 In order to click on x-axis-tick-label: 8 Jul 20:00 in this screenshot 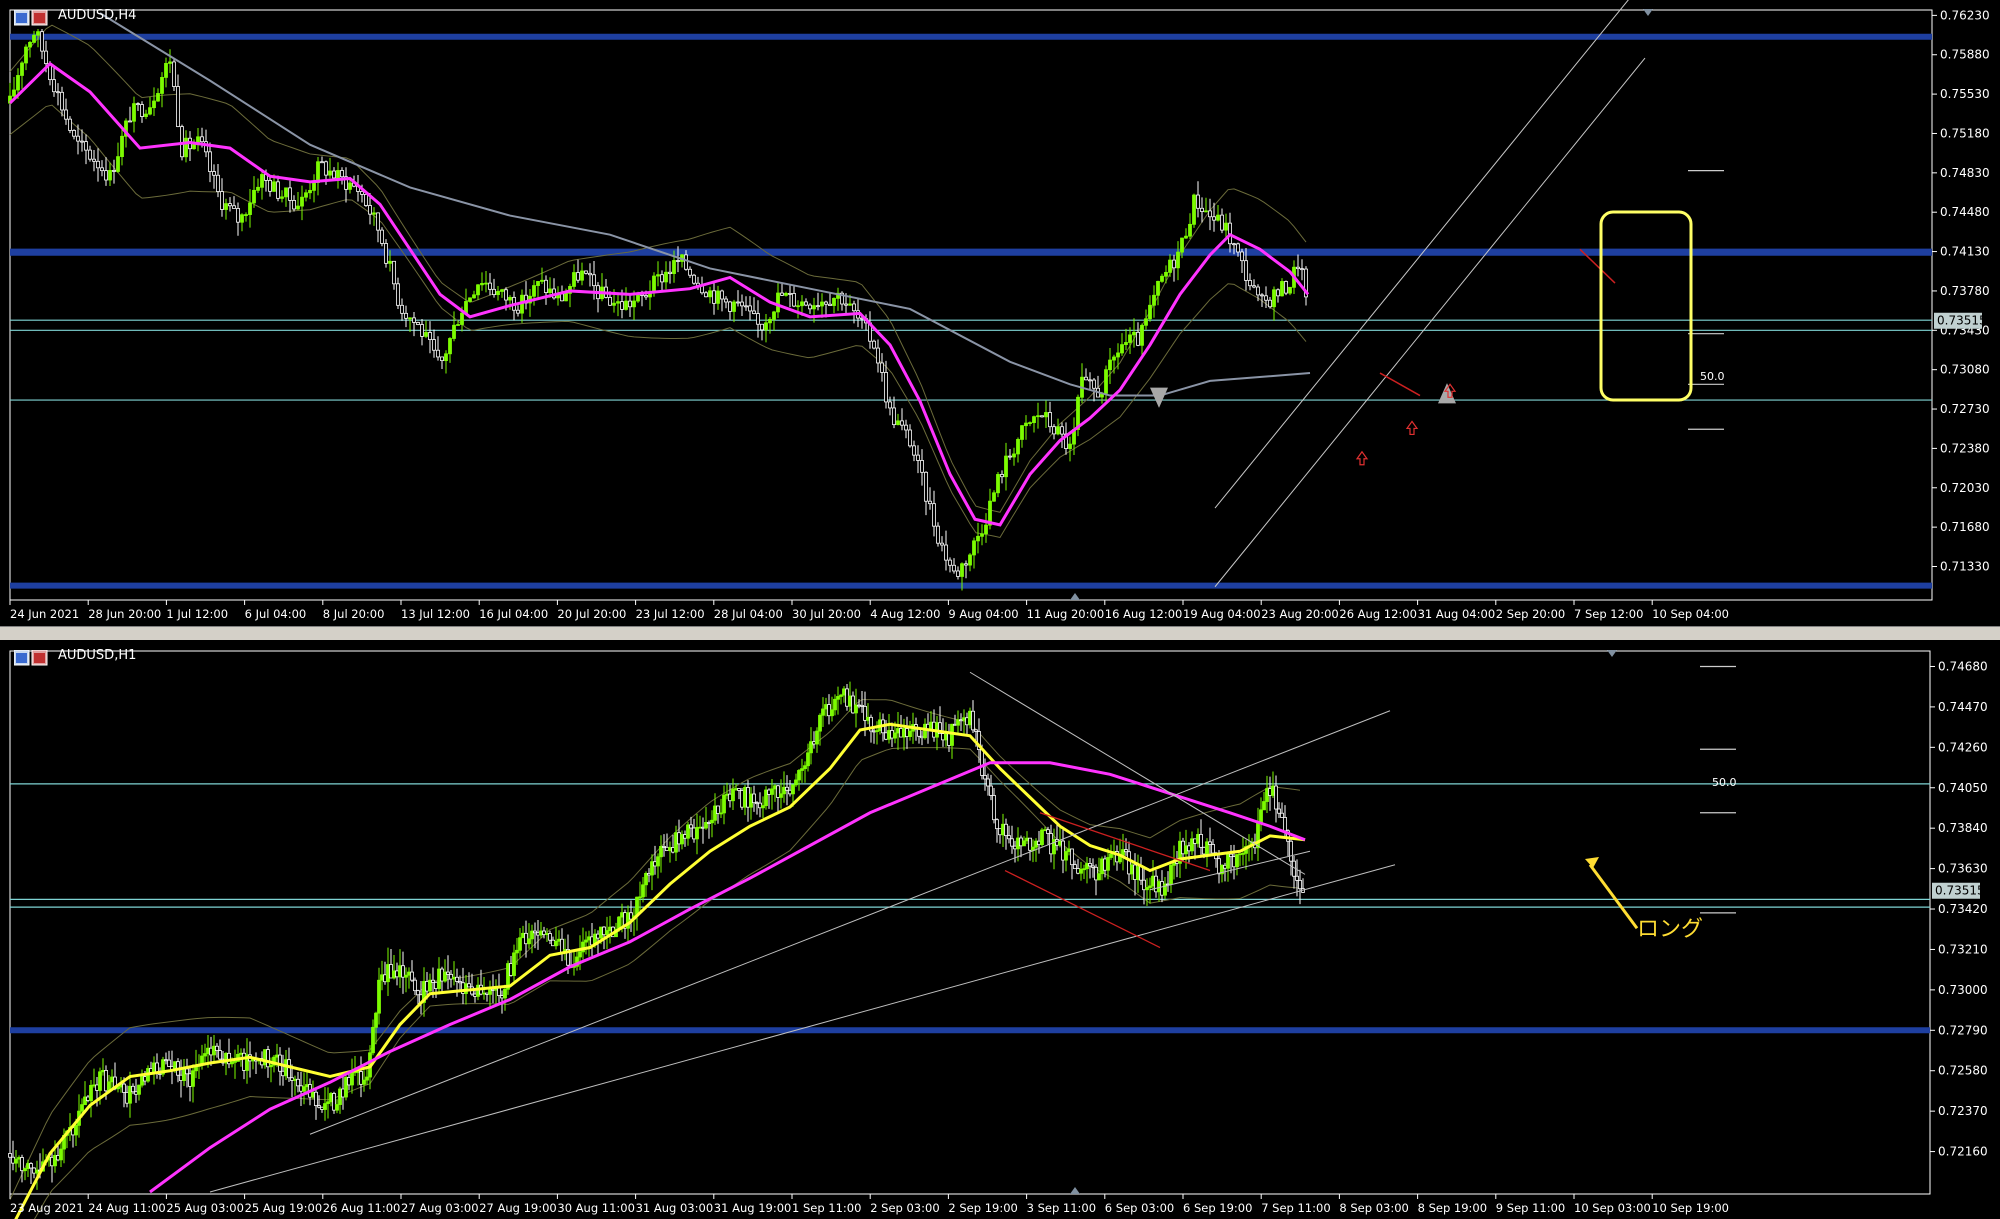, I will do `click(354, 614)`.